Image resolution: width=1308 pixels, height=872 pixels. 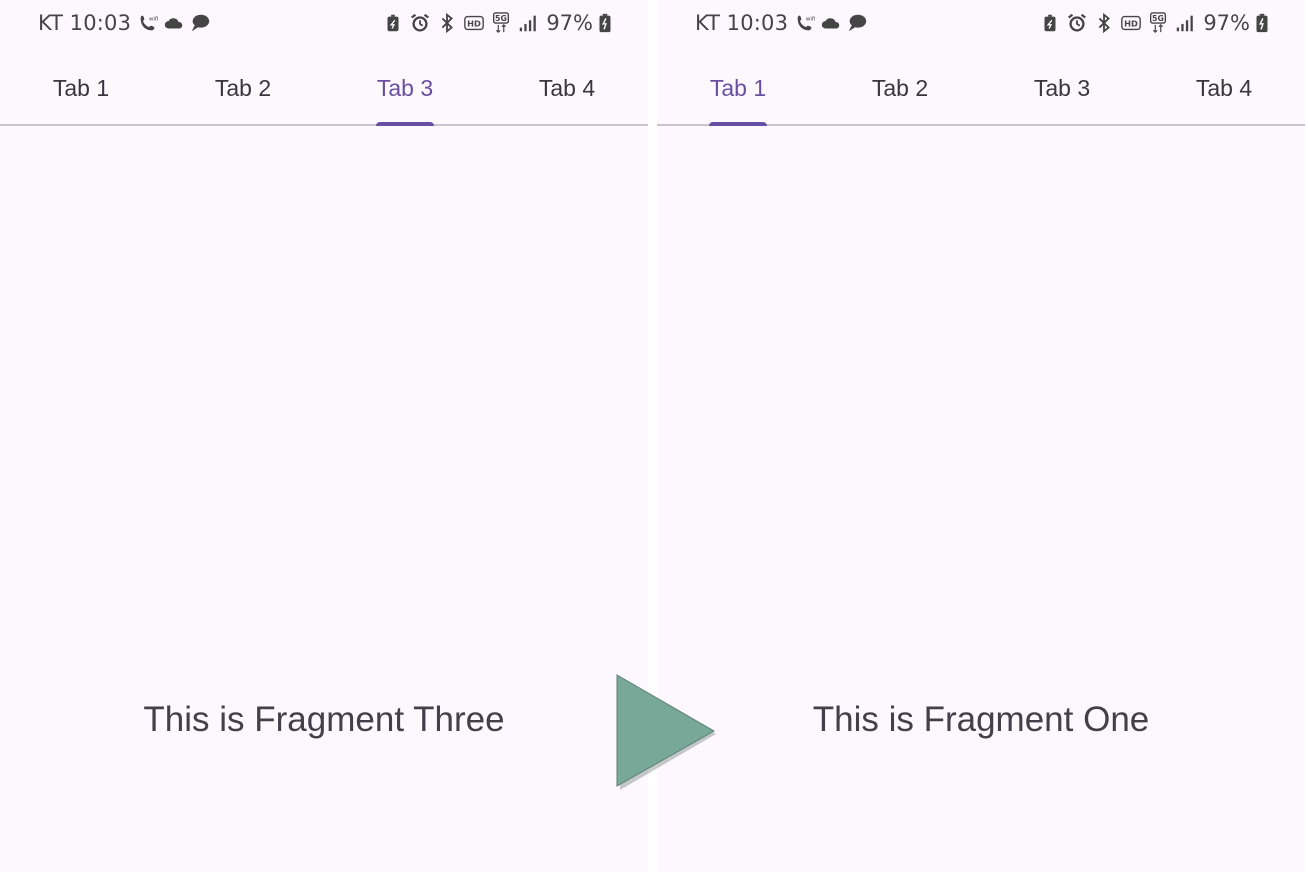 I want to click on transition-arrow-icon, so click(x=666, y=732).